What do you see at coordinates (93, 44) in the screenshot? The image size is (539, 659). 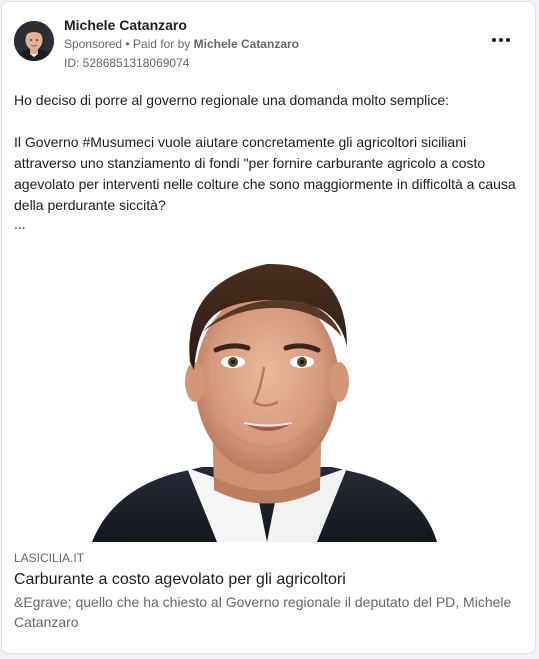 I see `sponsored-label: Sponsored` at bounding box center [93, 44].